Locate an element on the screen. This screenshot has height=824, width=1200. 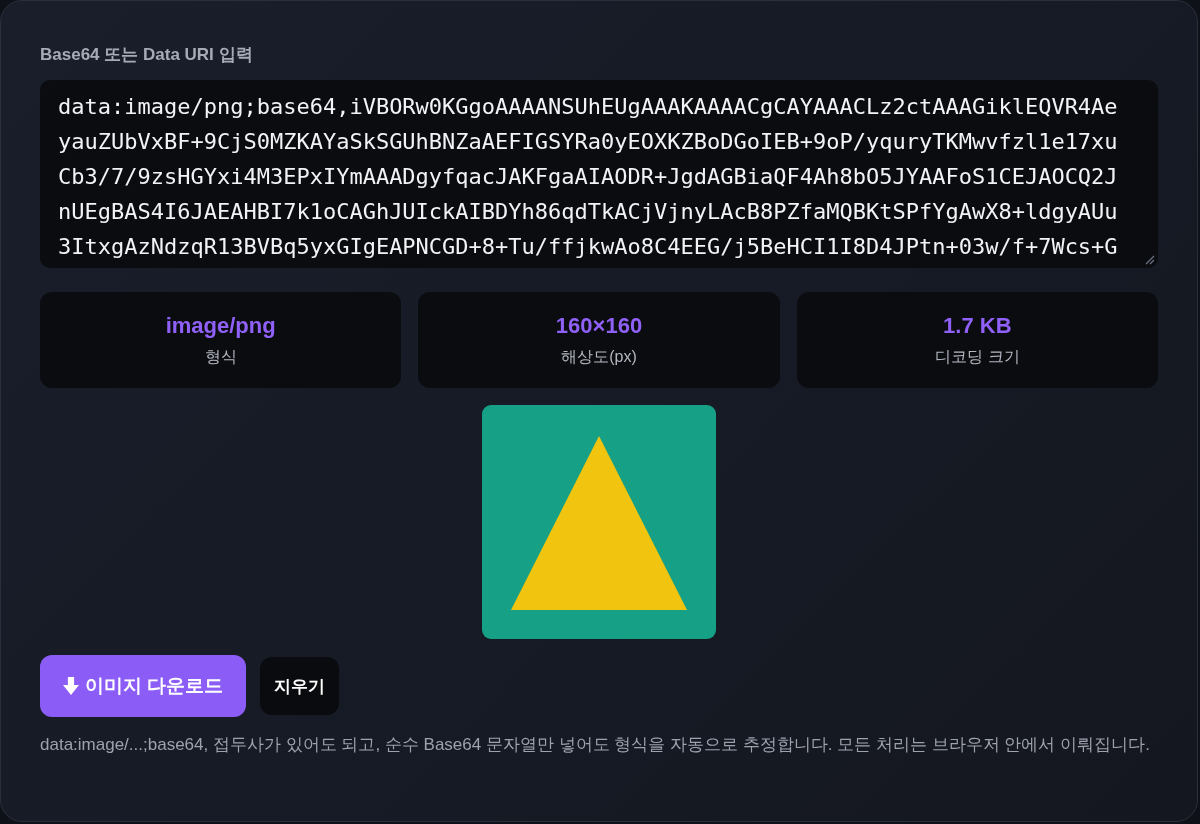
hint-text: data:image/...;base64, 접두사가 있어도 되고, 순수 Base64 문자열만 넣어도 형식을 자동으로 추정합니다. 모든 처리는 브라우저 안에서 이뤄집니다. is located at coordinates (595, 745).